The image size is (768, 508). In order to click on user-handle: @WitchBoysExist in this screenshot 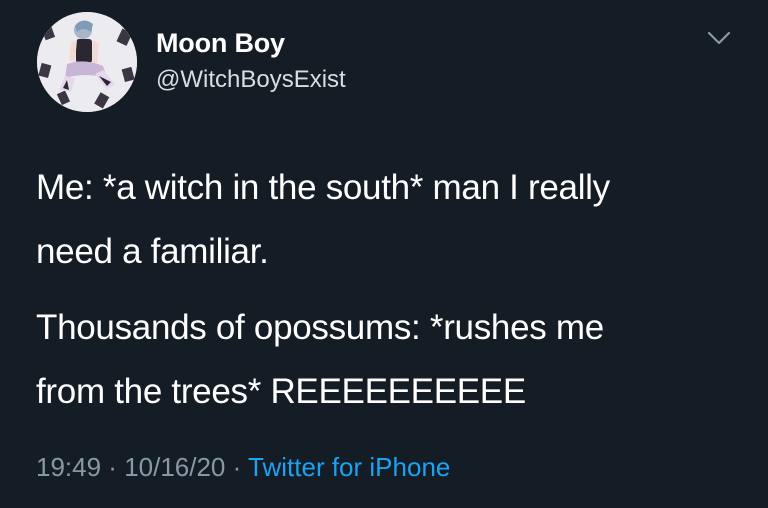, I will do `click(251, 80)`.